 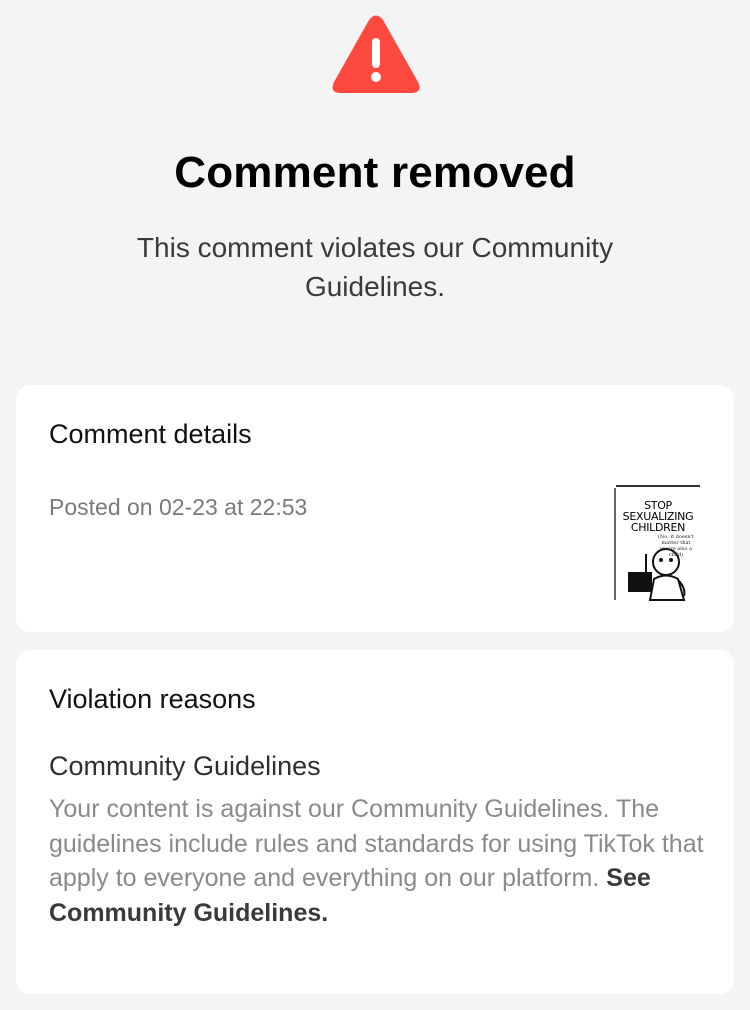 I want to click on thumbnail-caption: STOP SEXUALIZING CHILDREN, so click(x=658, y=516).